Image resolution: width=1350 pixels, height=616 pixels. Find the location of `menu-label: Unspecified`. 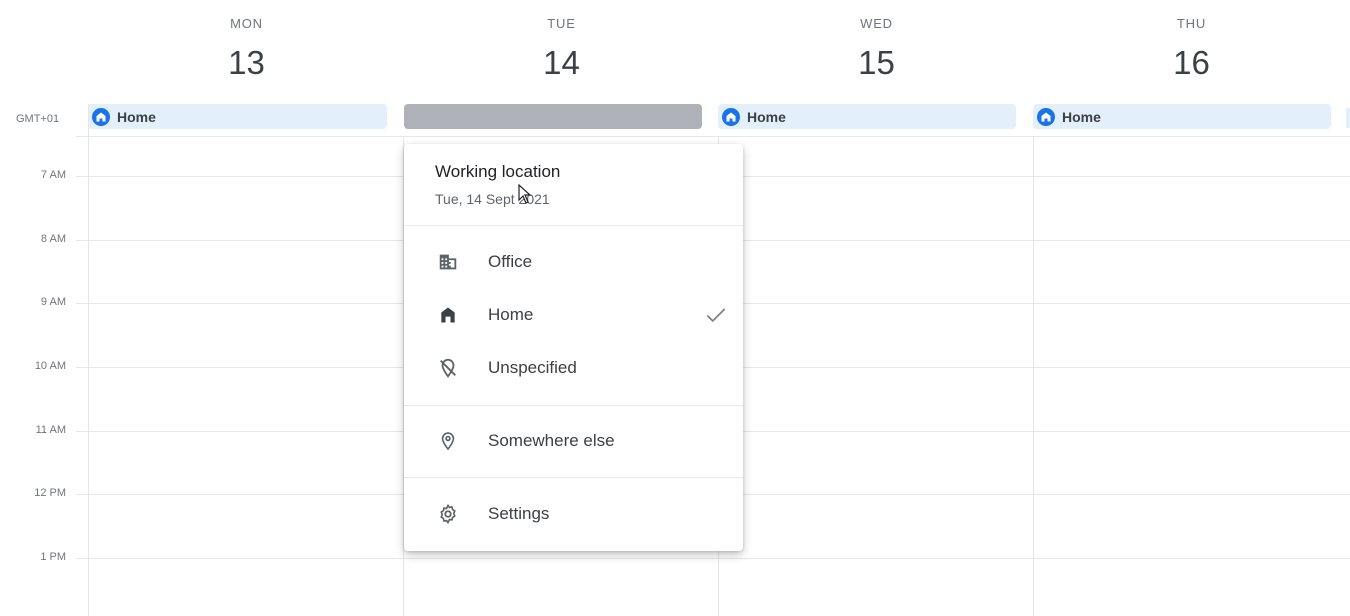

menu-label: Unspecified is located at coordinates (532, 367).